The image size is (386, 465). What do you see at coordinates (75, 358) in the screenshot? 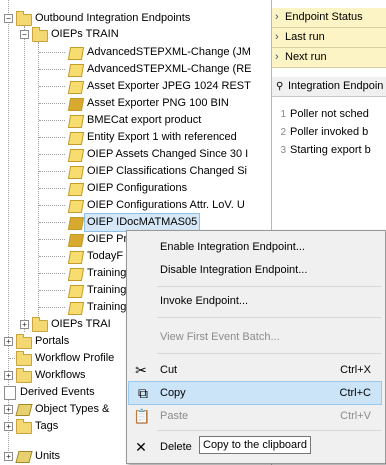
I see `tree-node-label: Workflow Profile` at bounding box center [75, 358].